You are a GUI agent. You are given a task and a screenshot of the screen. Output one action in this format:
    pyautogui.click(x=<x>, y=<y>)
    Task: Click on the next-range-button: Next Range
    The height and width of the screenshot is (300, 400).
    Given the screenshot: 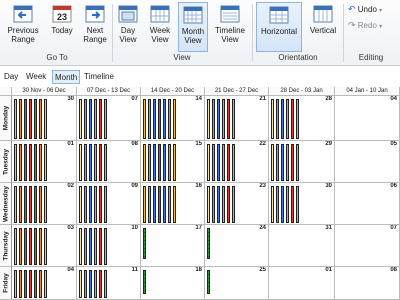 What is the action you would take?
    pyautogui.click(x=95, y=27)
    